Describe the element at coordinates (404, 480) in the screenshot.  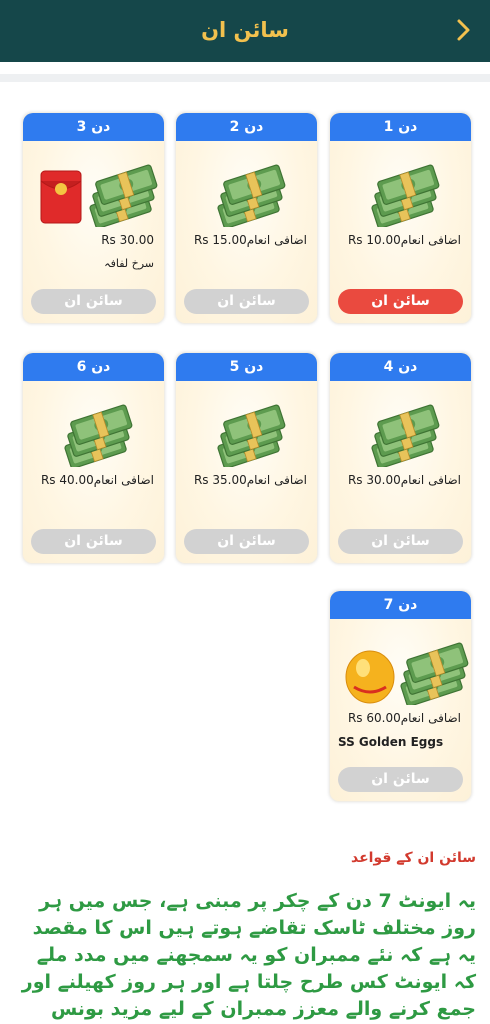
I see `reward-amount: اضافی انعامRs 30.00` at that location.